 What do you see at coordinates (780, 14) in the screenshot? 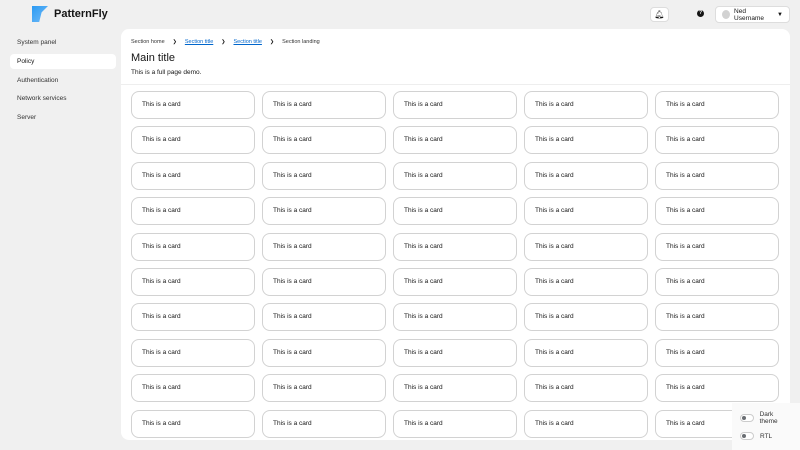
I see `caret-down-icon: ▼` at bounding box center [780, 14].